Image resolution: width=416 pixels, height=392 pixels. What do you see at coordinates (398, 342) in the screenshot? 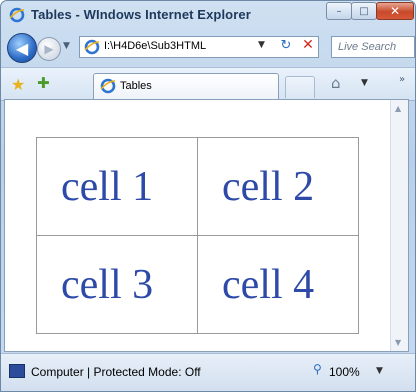
I see `scroll-down-icon: ▼` at bounding box center [398, 342].